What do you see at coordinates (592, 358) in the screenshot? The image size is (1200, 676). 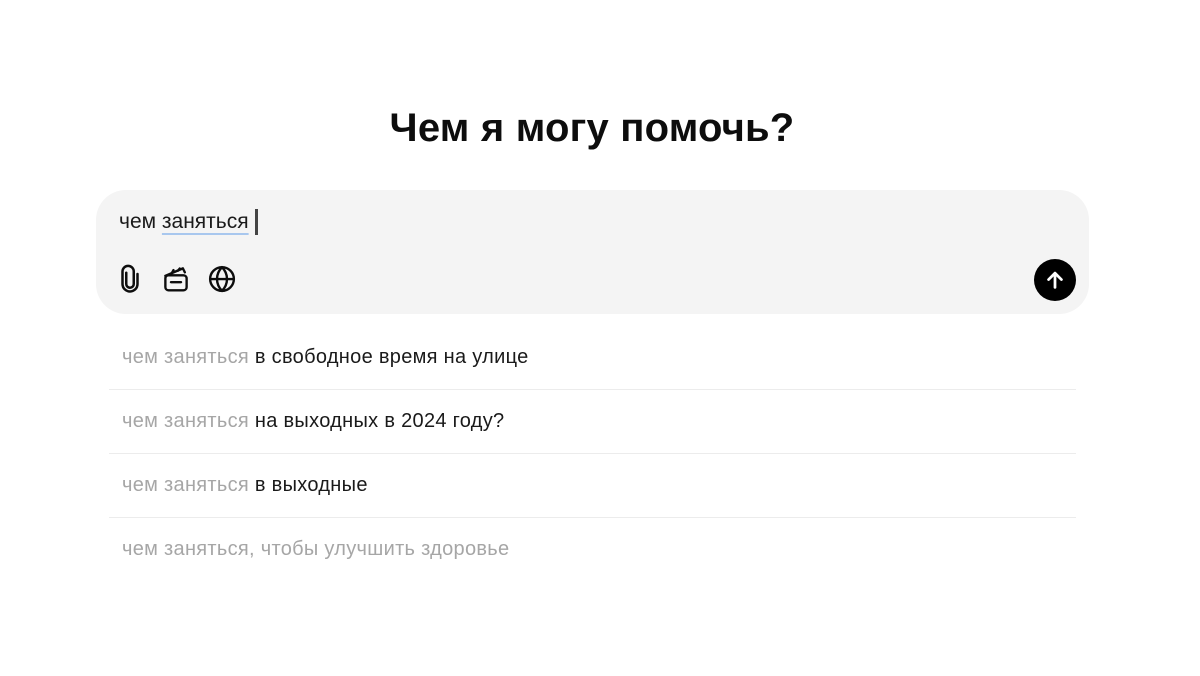 I see `suggestion-item: чем заняться в свободное время на улице` at bounding box center [592, 358].